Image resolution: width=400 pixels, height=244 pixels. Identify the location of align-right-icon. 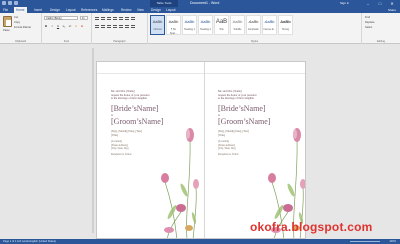
(109, 26).